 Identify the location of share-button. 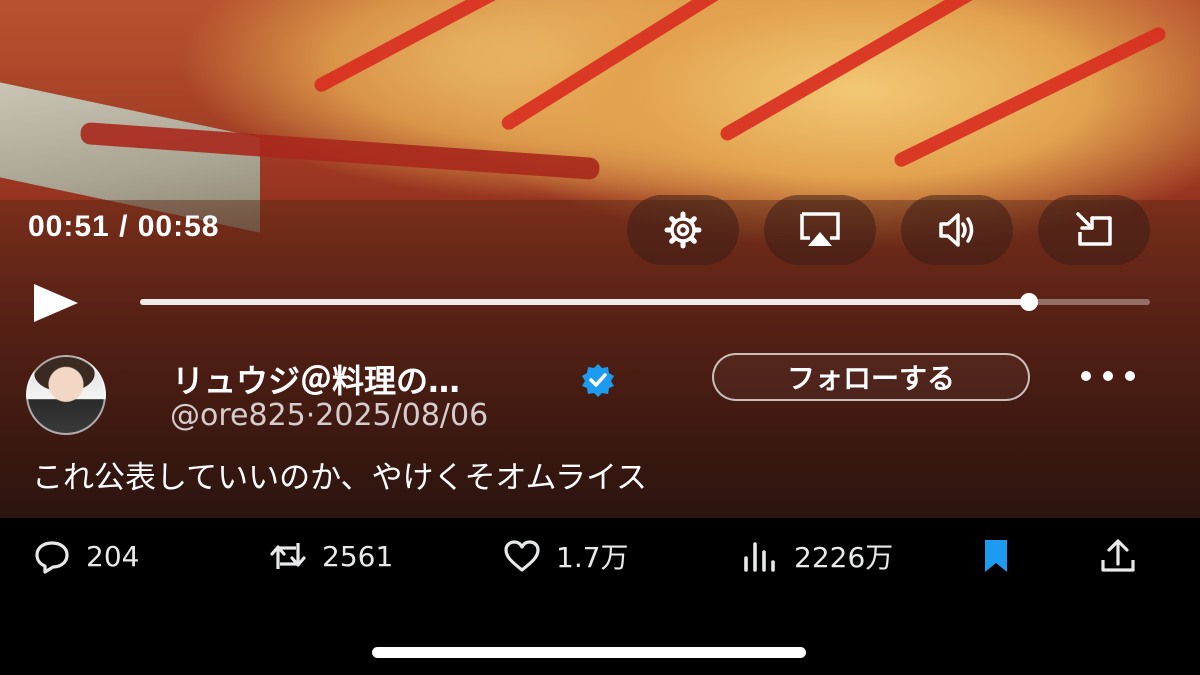
(1118, 556).